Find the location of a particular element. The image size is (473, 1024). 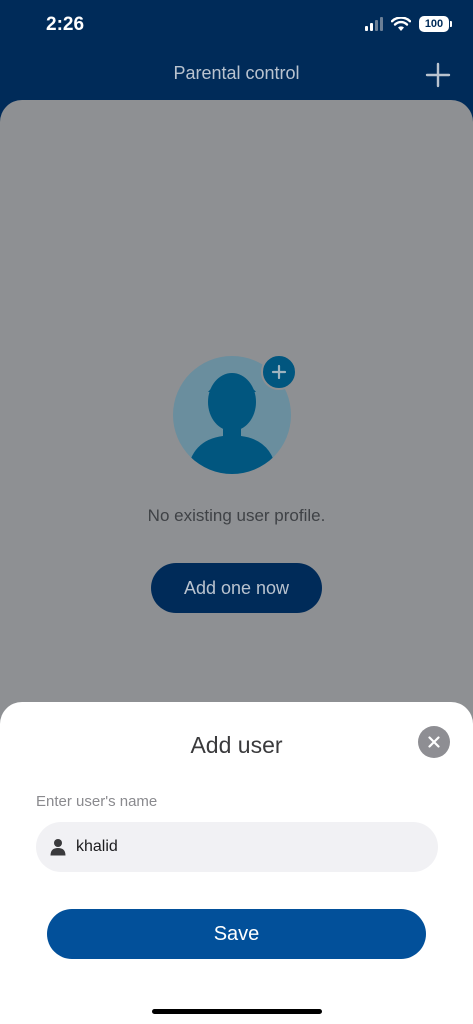

page-title: Parental control is located at coordinates (236, 73).